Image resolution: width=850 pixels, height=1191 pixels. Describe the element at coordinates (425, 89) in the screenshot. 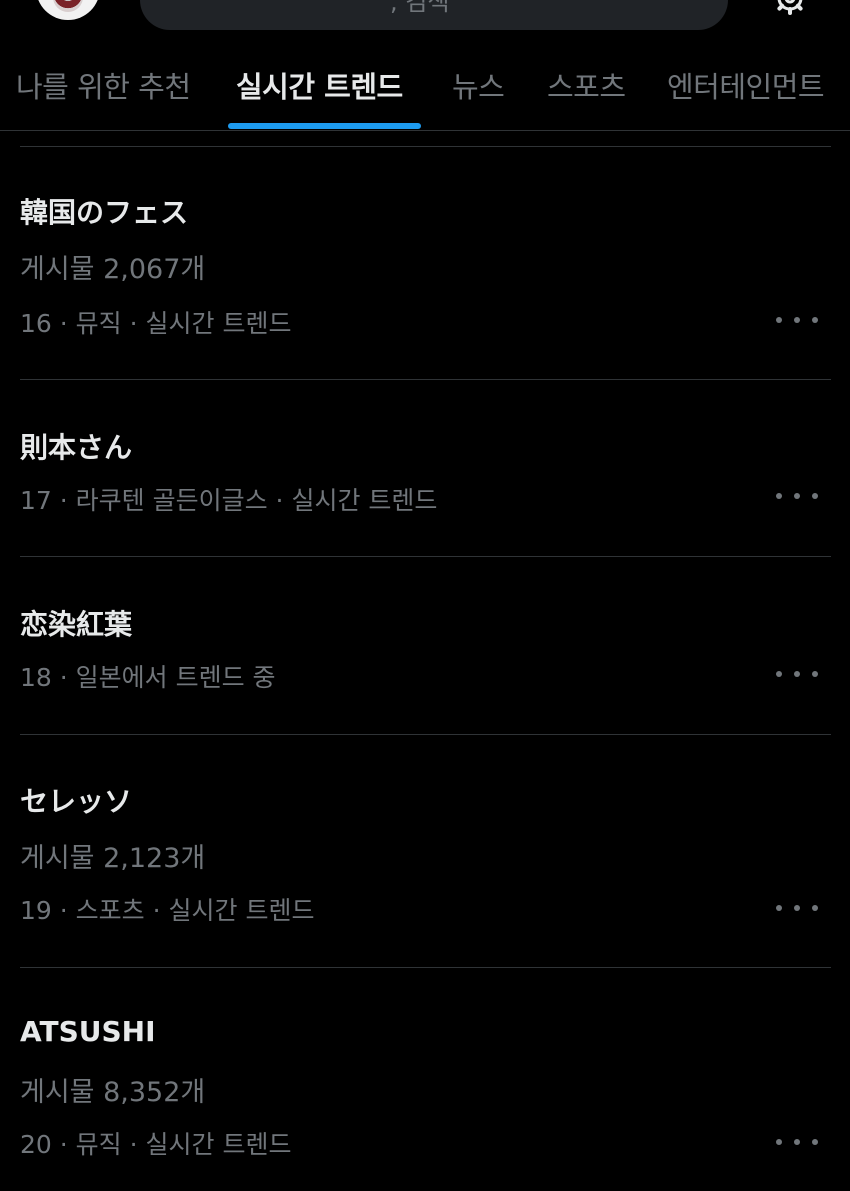

I see `explore-tabs: 나를 위한 추천 실시간 트렌드 뉴스 스포츠 엔터테인먼트` at that location.